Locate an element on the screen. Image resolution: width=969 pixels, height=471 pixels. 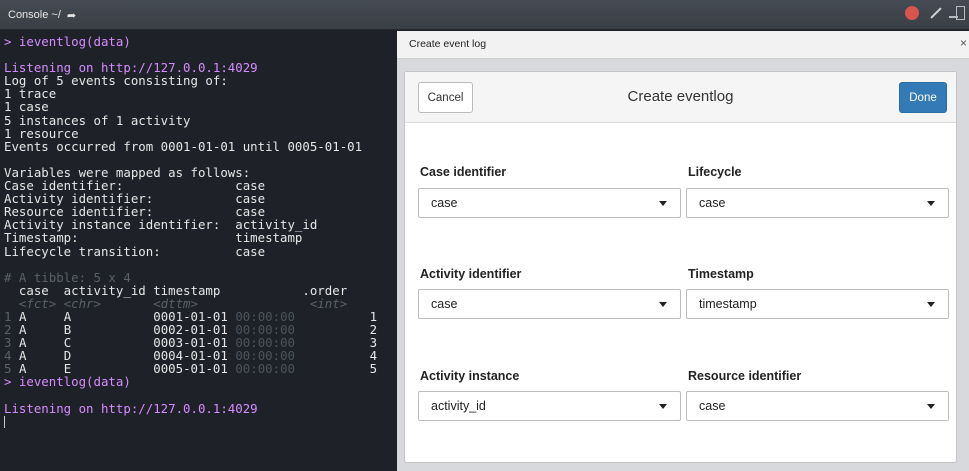
console-header-icons is located at coordinates (935, 13).